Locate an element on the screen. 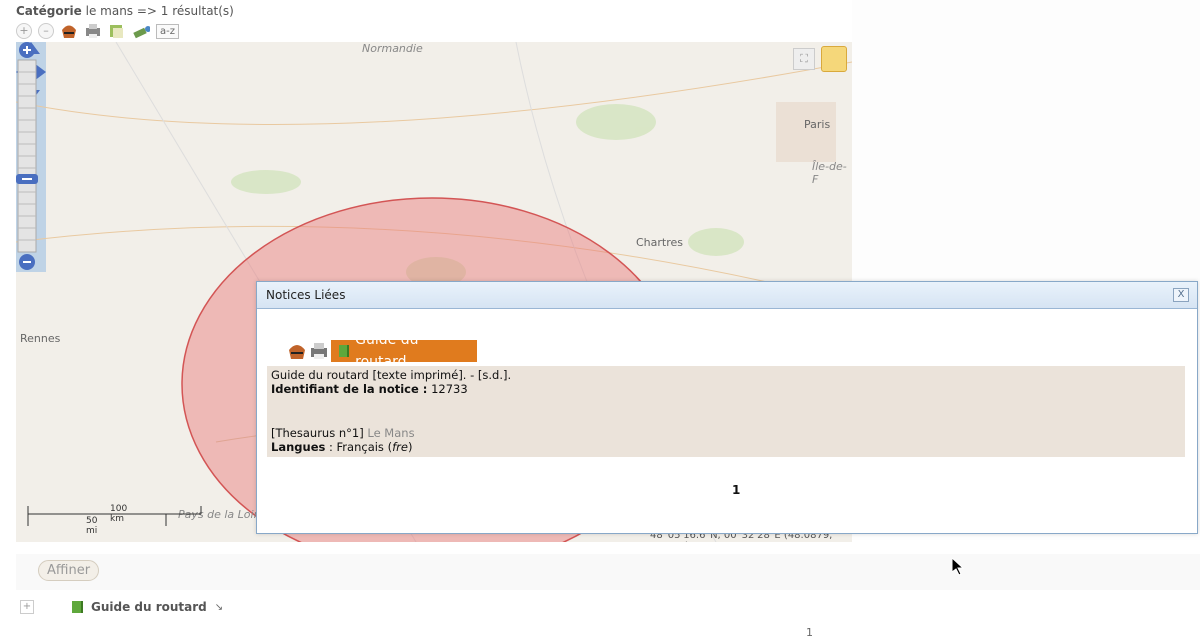 The height and width of the screenshot is (639, 1200). expand-result-button: + is located at coordinates (27, 607).